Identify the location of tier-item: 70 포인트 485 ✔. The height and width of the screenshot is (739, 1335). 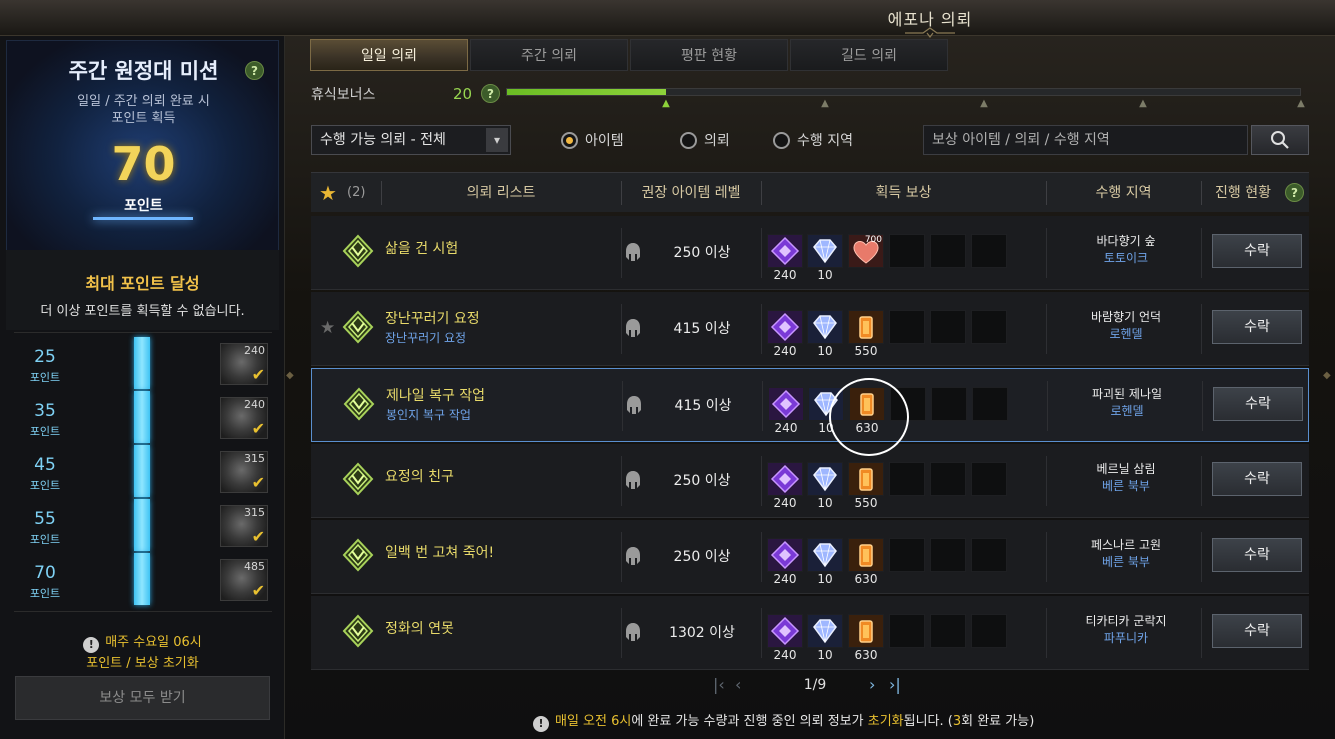
(143, 580).